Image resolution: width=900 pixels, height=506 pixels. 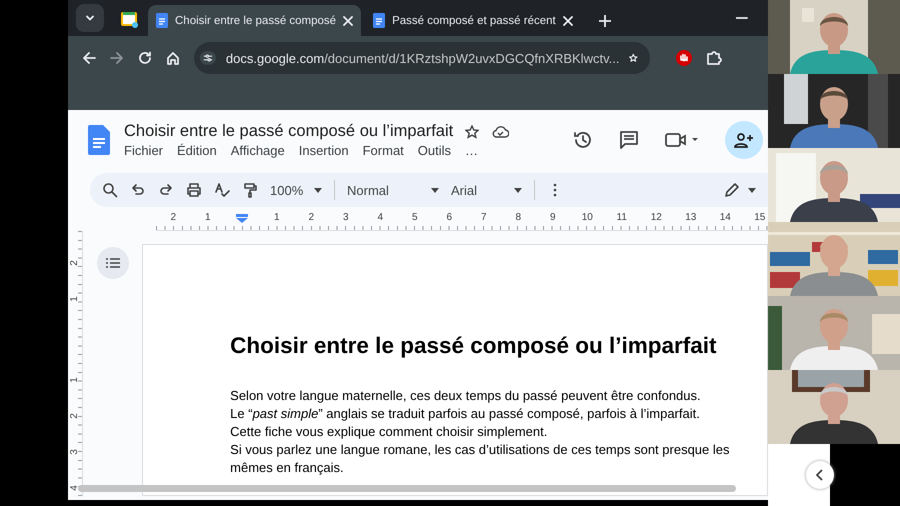 I want to click on undo-icon, so click(x=138, y=190).